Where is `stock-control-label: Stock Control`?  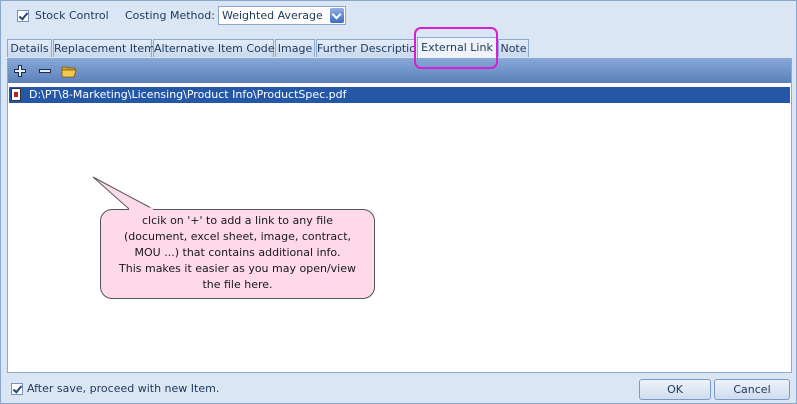 stock-control-label: Stock Control is located at coordinates (72, 15).